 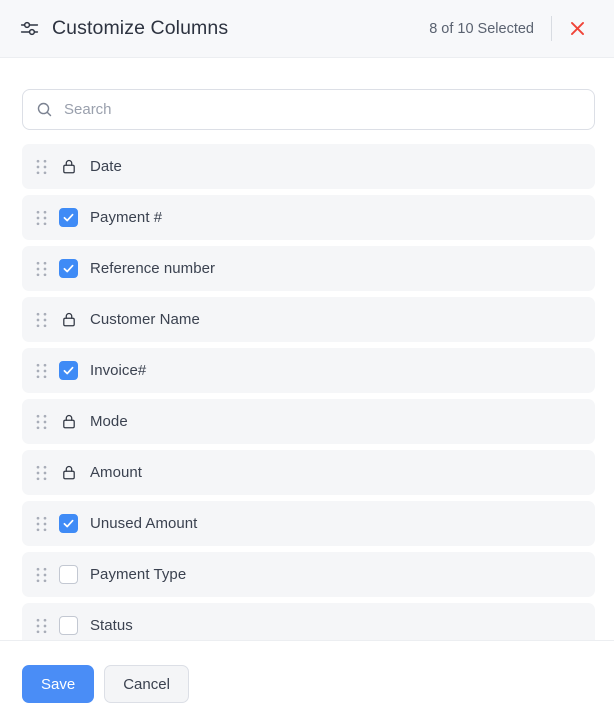 I want to click on header-left-group: Customize Columns, so click(x=224, y=28).